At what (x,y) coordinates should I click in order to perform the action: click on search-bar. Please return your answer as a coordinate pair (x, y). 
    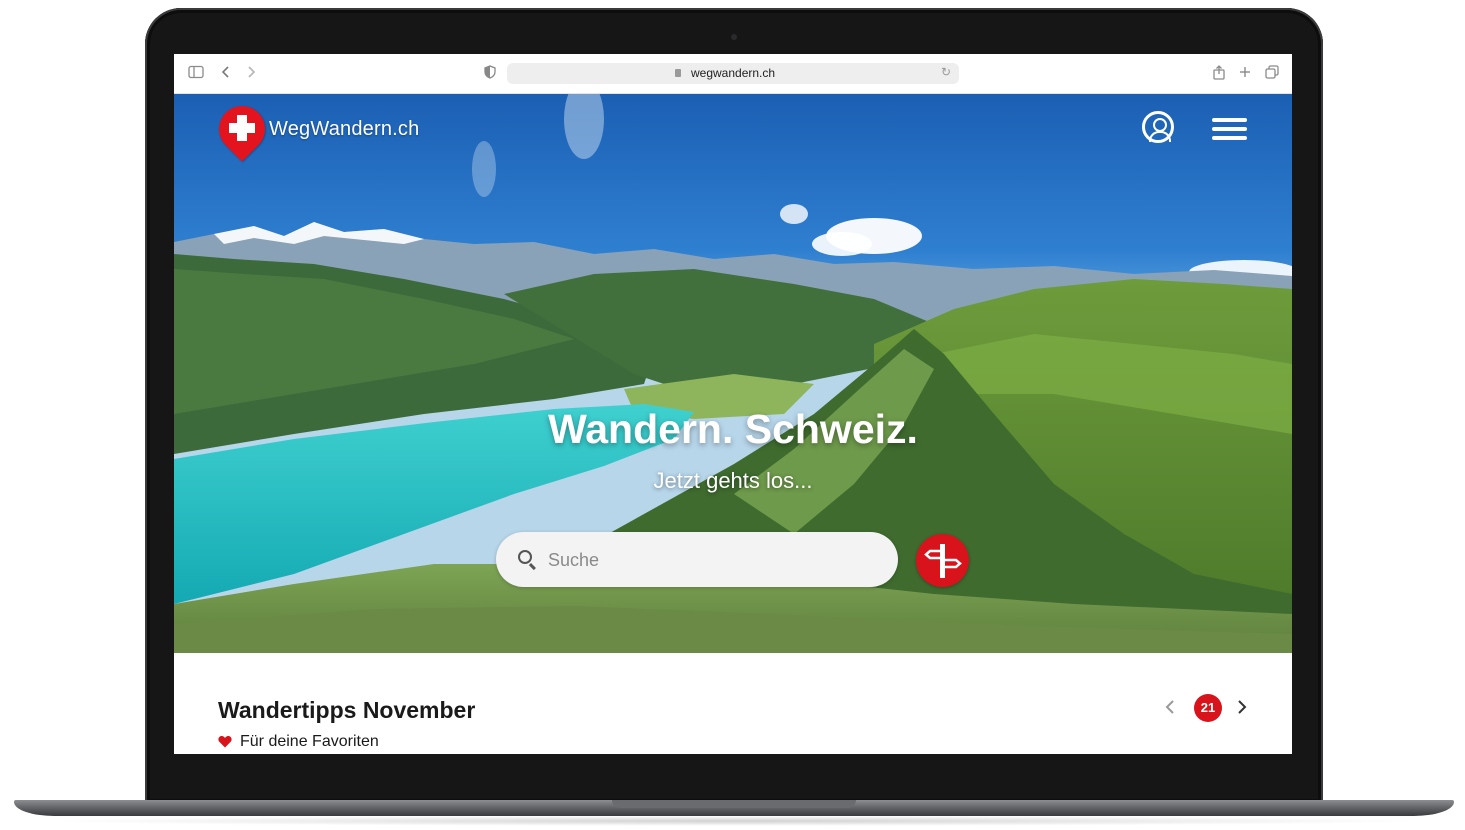
    Looking at the image, I should click on (697, 559).